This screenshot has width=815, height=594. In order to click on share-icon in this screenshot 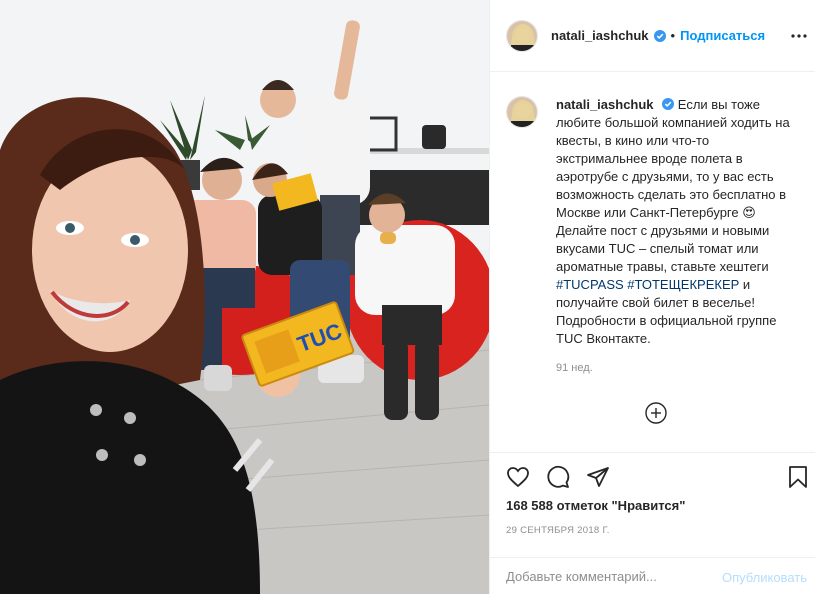, I will do `click(598, 477)`.